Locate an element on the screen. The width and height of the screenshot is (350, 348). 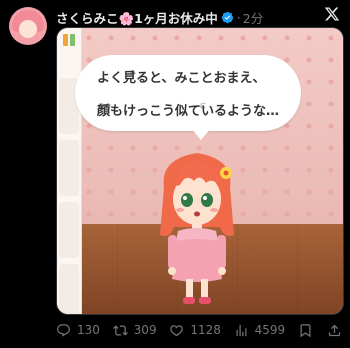
like-count: 1128 is located at coordinates (205, 330).